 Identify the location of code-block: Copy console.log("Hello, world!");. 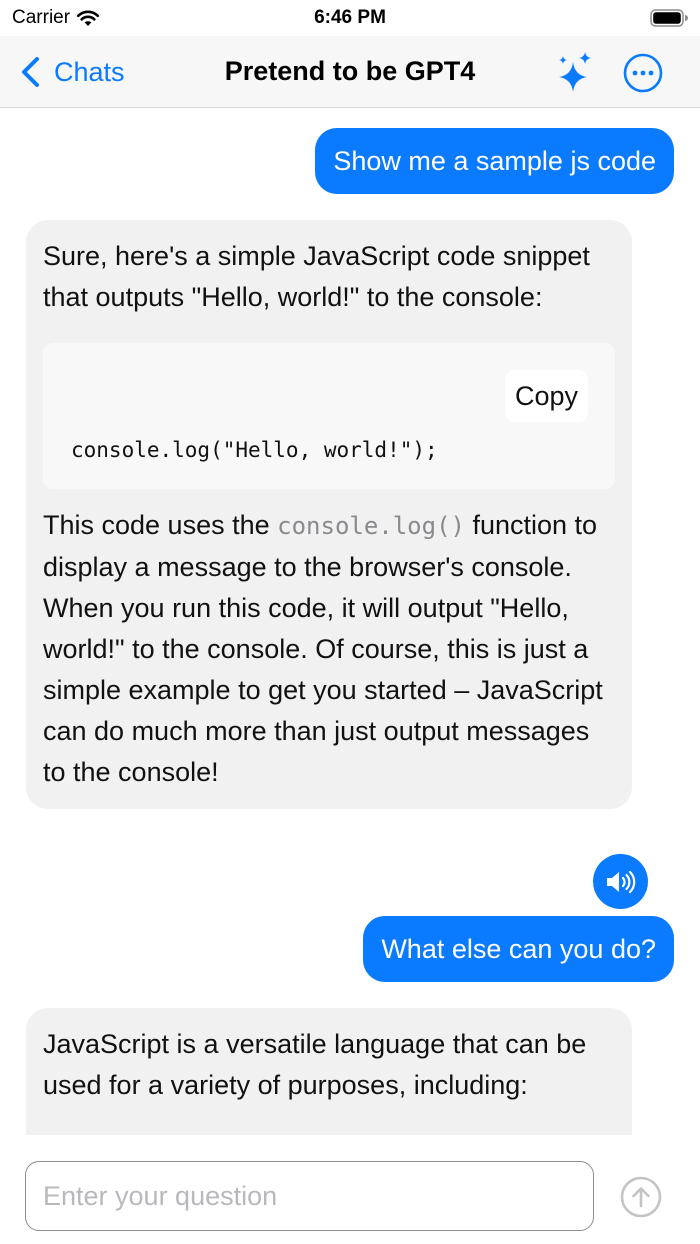
(329, 416).